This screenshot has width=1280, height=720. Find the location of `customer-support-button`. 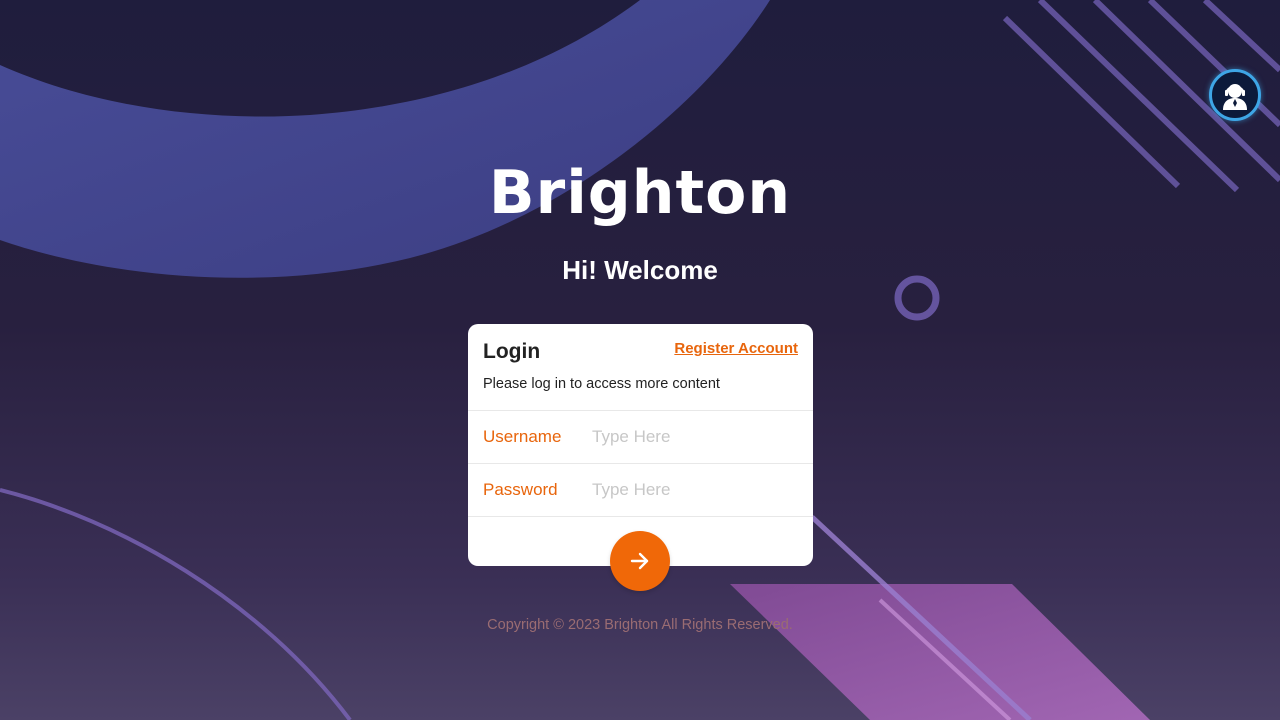

customer-support-button is located at coordinates (1235, 95).